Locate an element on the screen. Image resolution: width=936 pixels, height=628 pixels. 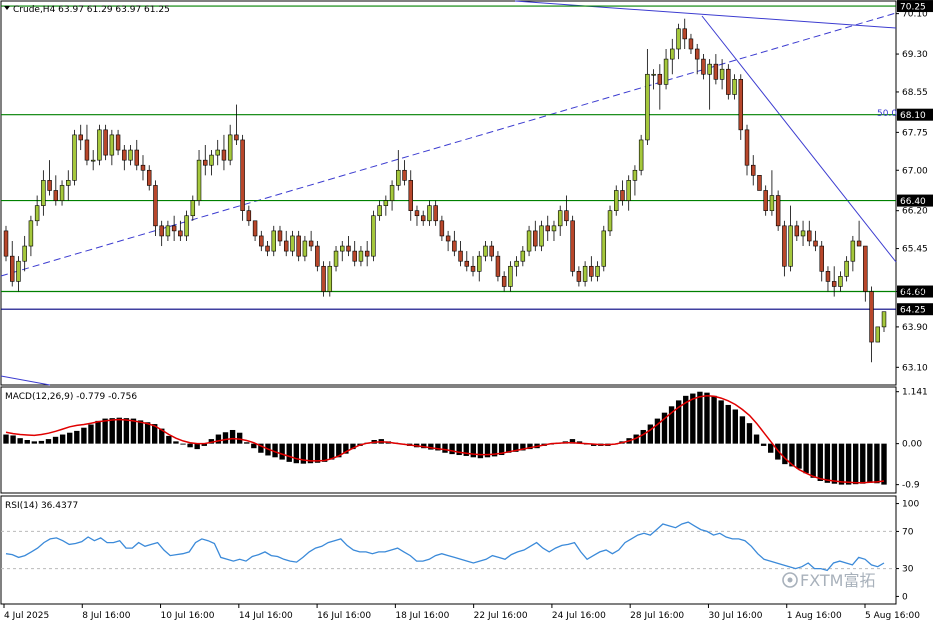
rsi-tick-label: 30 is located at coordinates (908, 570).